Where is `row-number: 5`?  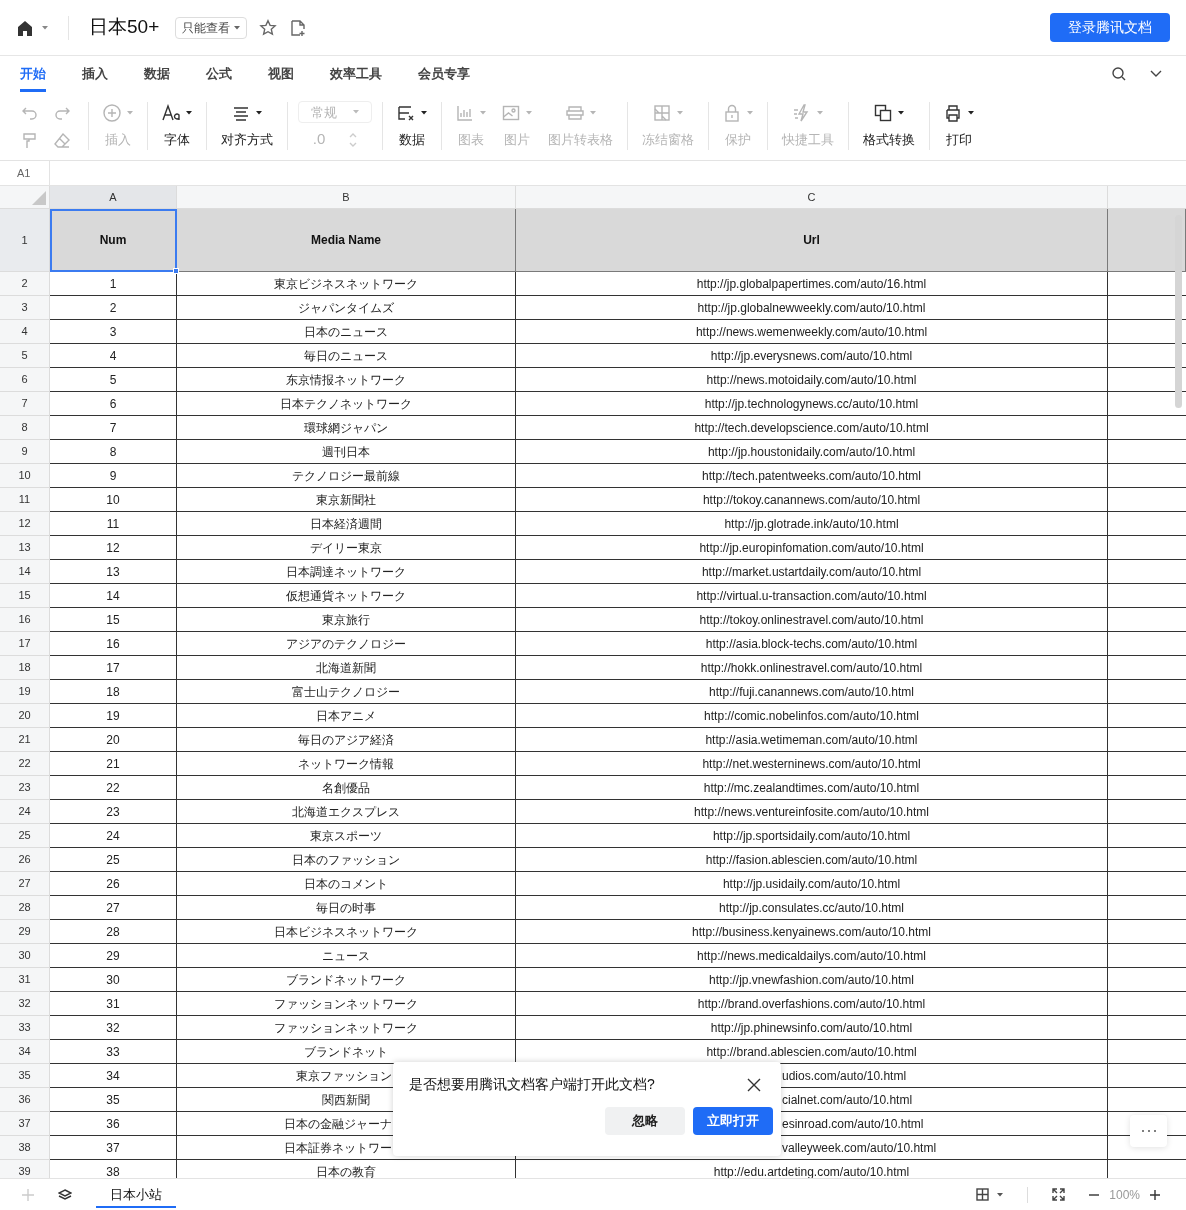 row-number: 5 is located at coordinates (25, 356).